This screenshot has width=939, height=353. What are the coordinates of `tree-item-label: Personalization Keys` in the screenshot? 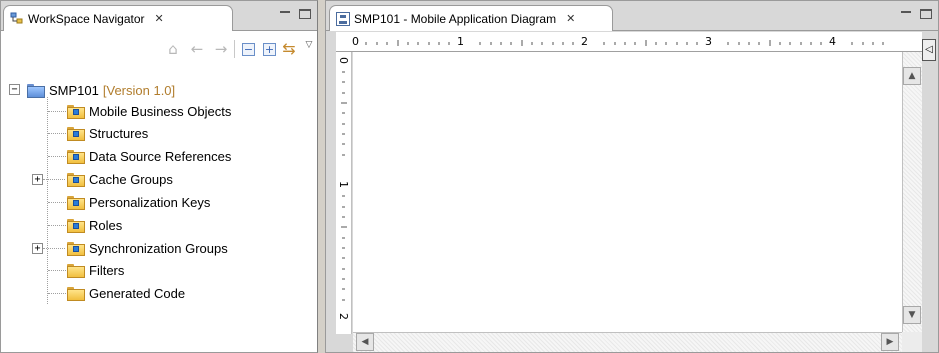 It's located at (150, 202).